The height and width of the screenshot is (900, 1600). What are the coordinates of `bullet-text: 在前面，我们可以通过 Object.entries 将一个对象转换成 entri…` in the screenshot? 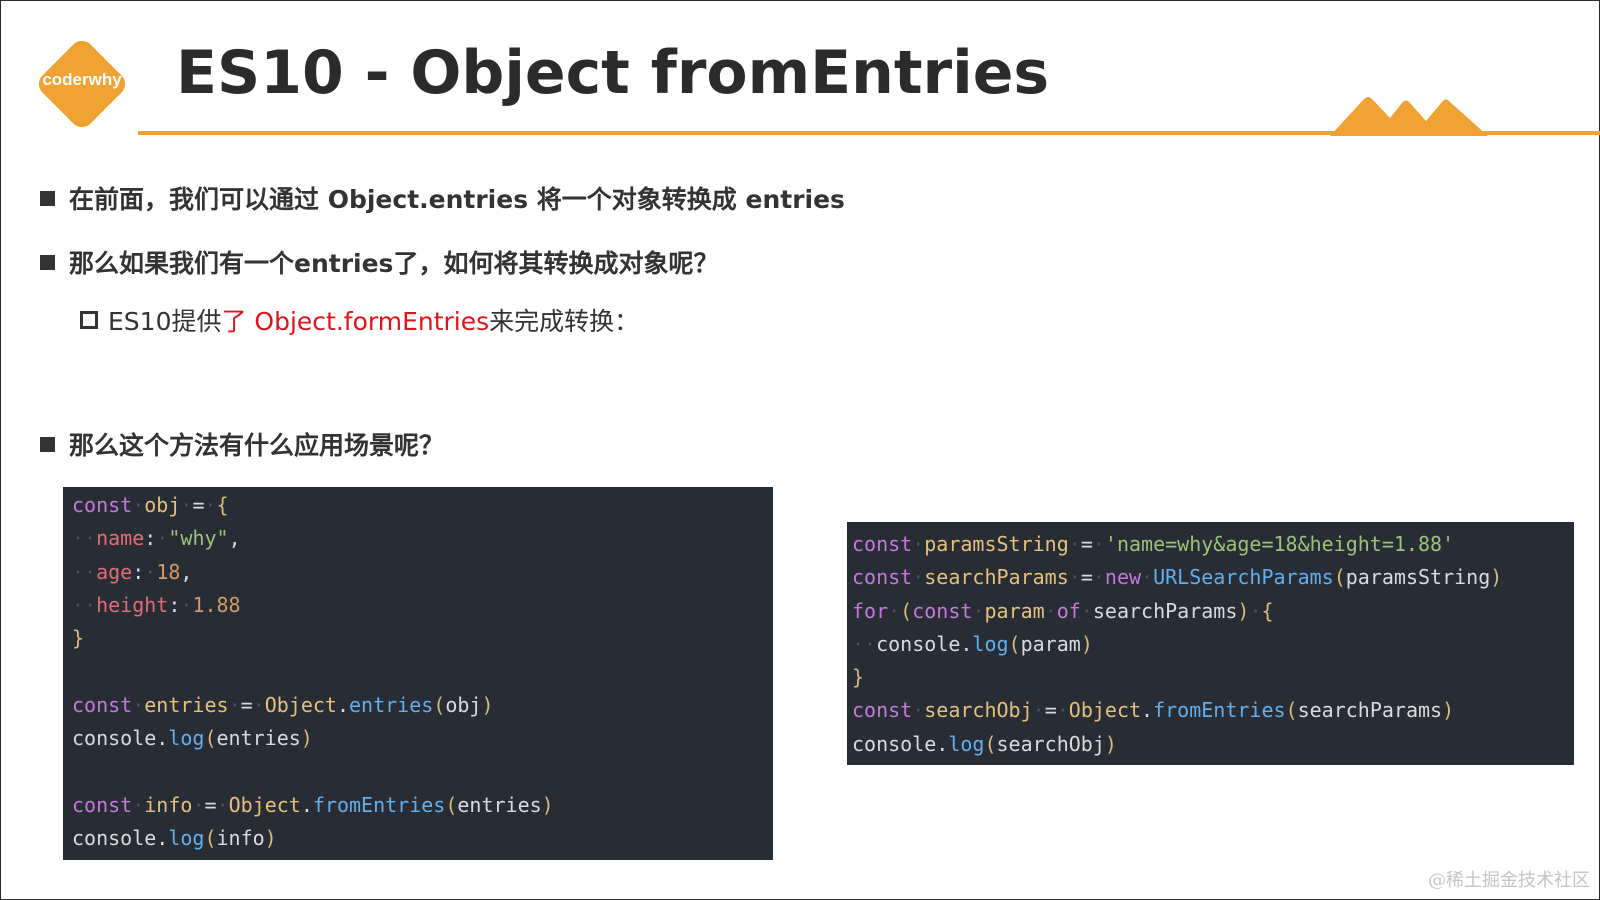 It's located at (457, 199).